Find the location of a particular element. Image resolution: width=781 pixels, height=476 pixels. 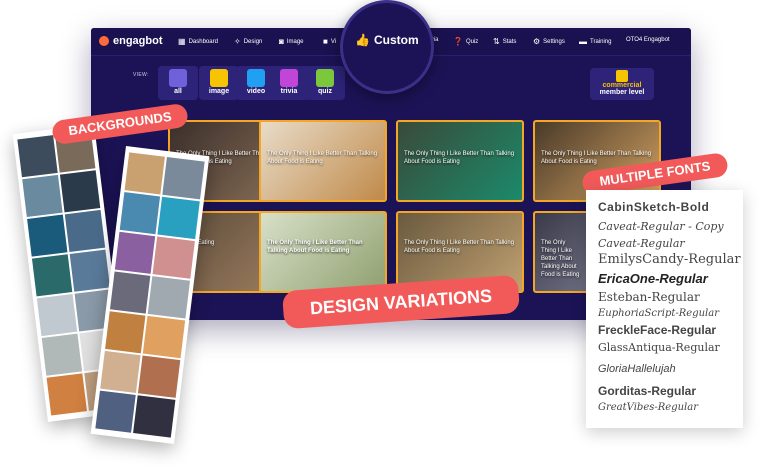

nav-oto4: OTO4 Engagbot is located at coordinates (648, 40).